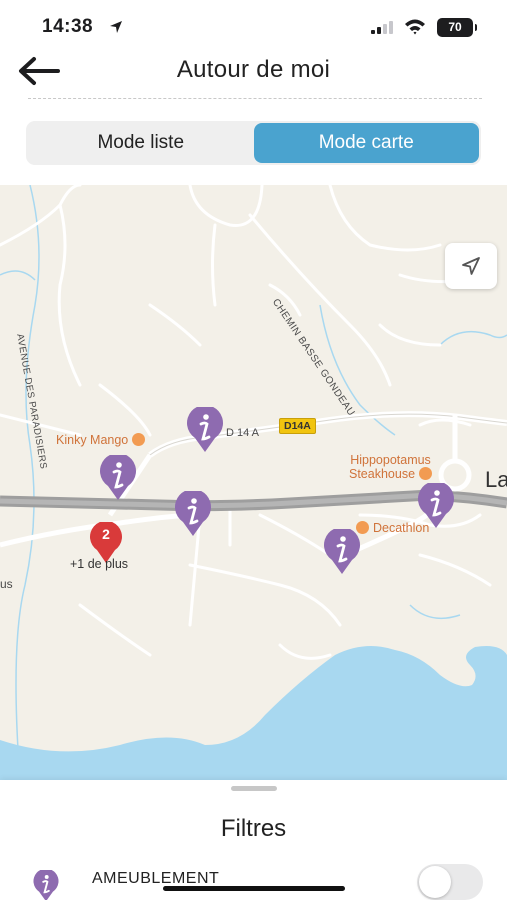 The height and width of the screenshot is (900, 507). What do you see at coordinates (141, 143) in the screenshot?
I see `mode-list-tab: Mode liste` at bounding box center [141, 143].